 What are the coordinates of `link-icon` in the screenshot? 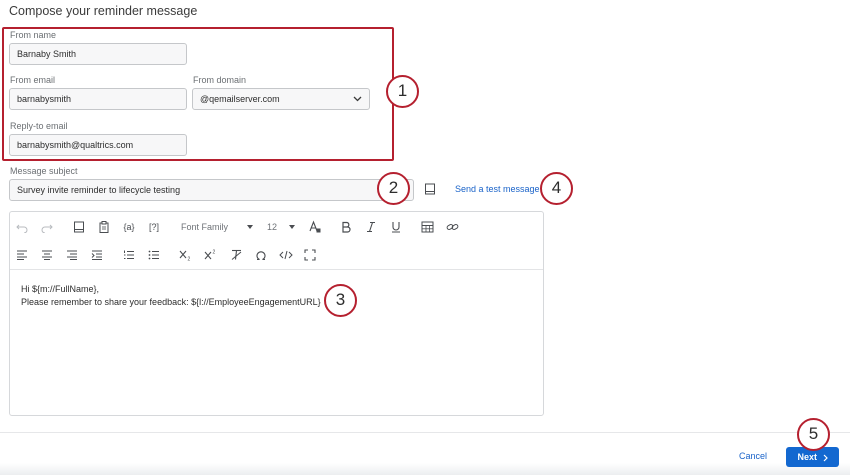 It's located at (452, 227).